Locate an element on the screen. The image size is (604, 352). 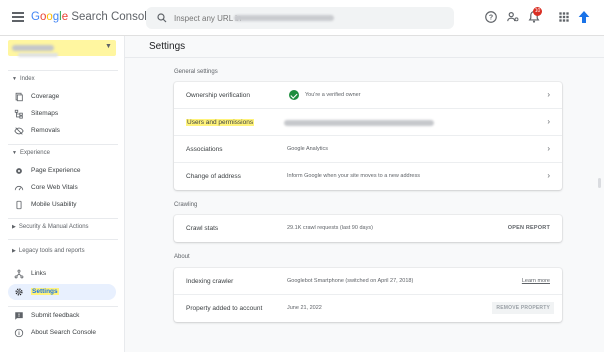
section-label-crawling: Crawling is located at coordinates (186, 205).